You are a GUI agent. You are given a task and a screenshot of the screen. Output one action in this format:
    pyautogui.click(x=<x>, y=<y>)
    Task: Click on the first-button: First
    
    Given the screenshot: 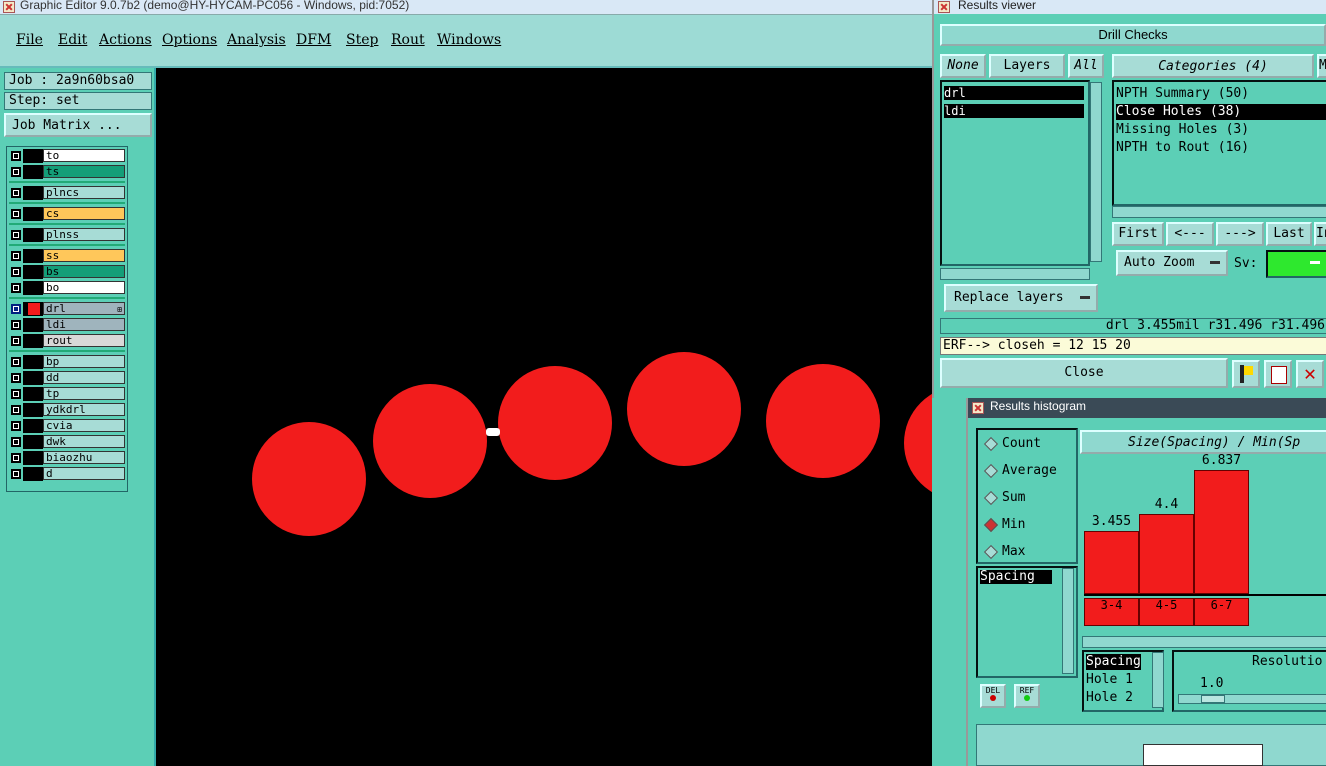 What is the action you would take?
    pyautogui.click(x=1138, y=234)
    